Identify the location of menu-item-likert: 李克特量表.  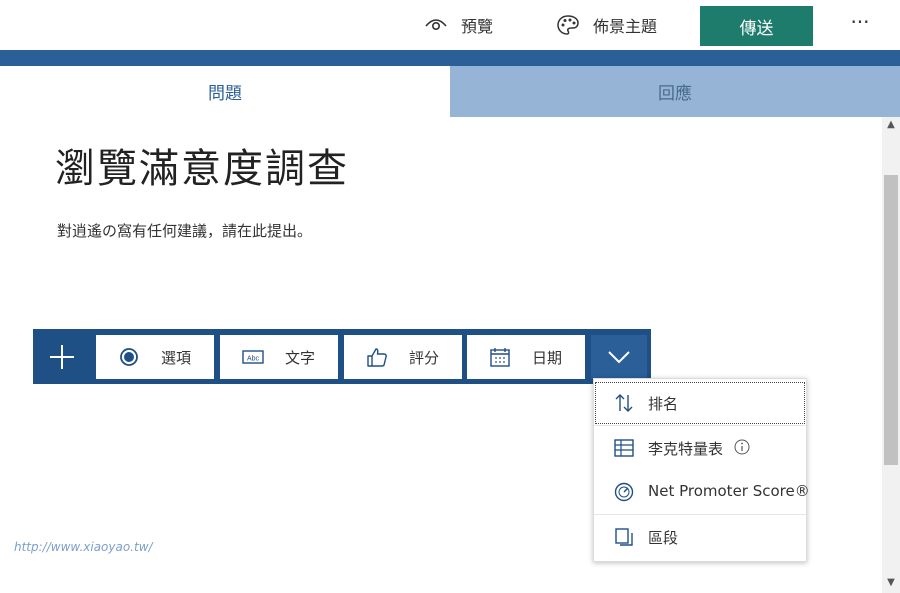
(700, 448).